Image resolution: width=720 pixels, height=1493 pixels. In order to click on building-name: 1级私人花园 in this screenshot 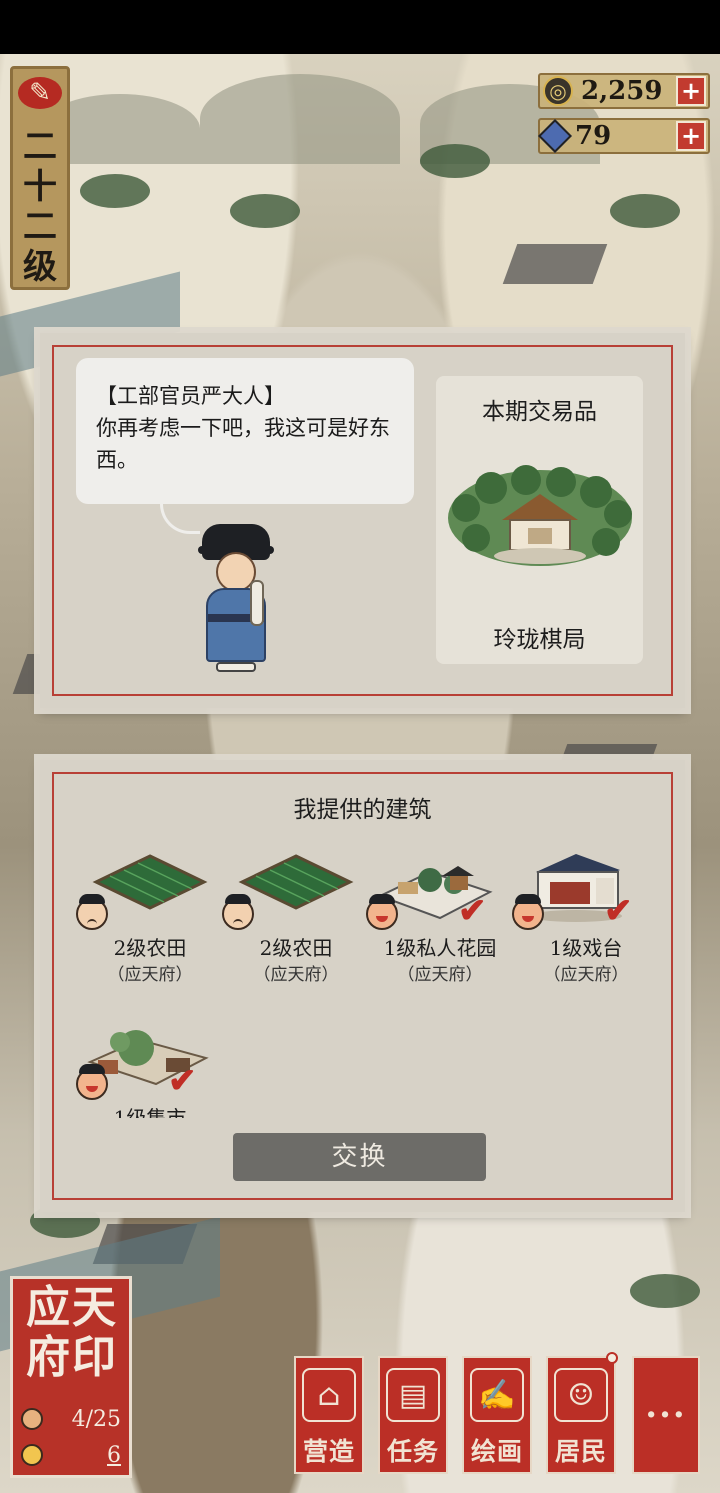, I will do `click(440, 948)`.